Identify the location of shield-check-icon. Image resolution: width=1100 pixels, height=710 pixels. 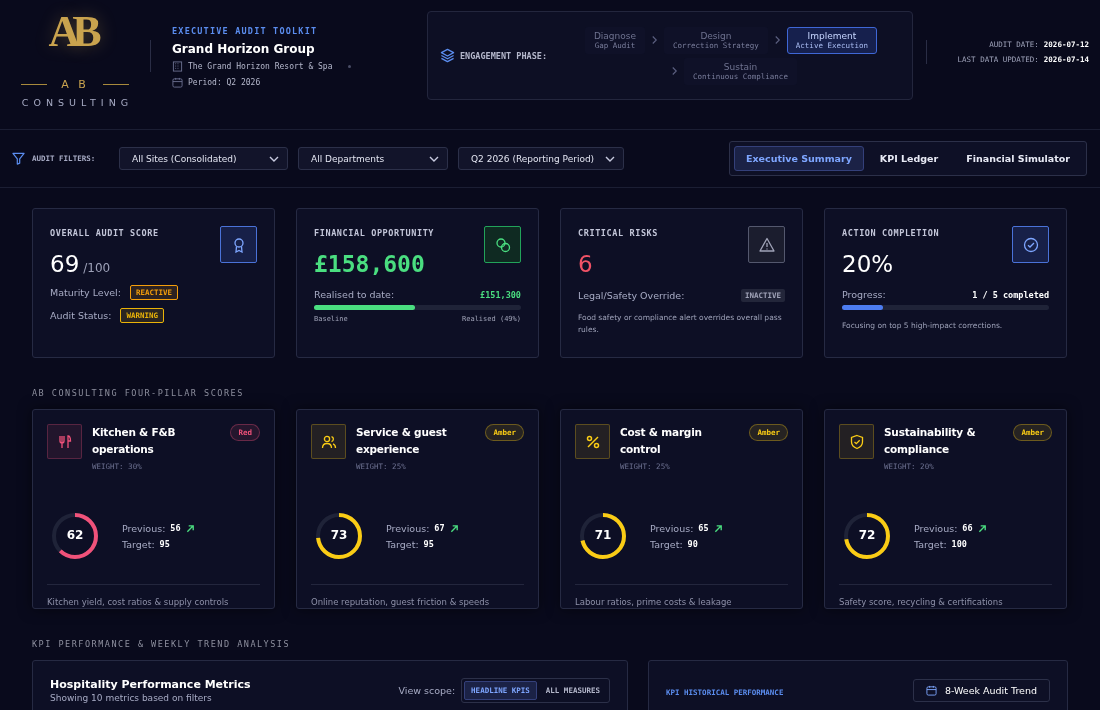
(856, 441).